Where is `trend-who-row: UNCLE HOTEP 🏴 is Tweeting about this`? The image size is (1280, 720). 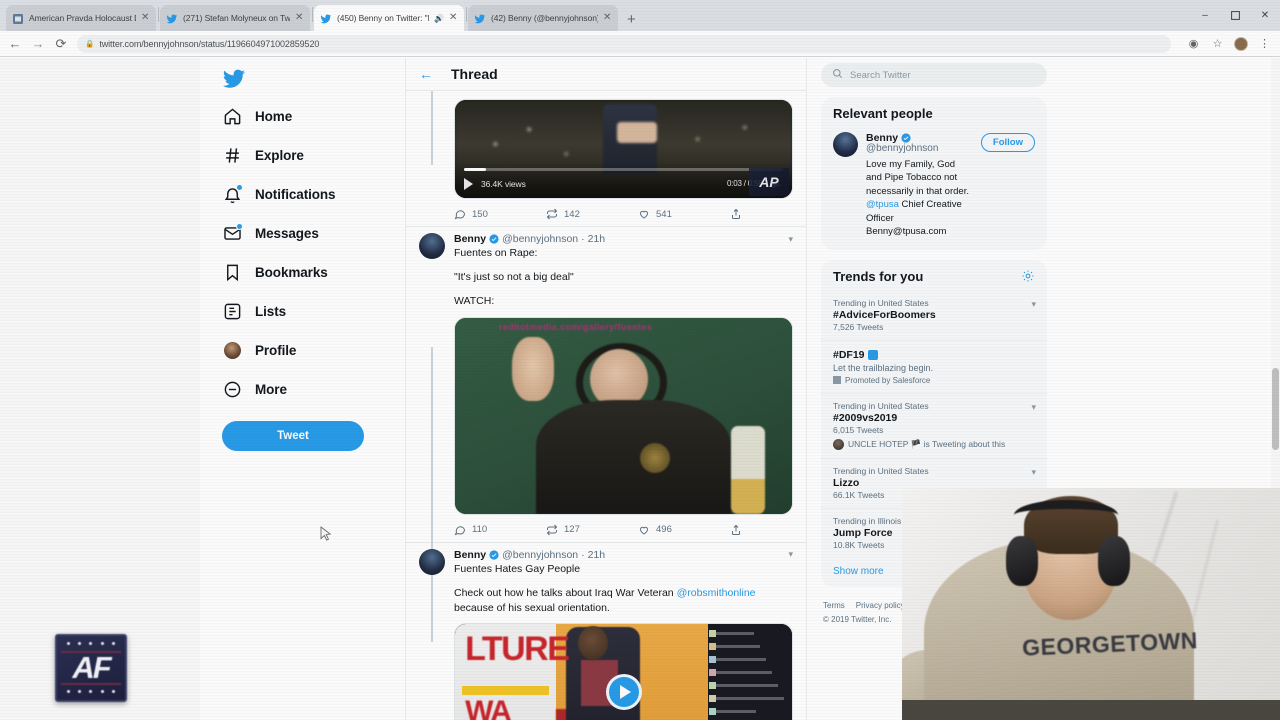
trend-who-row: UNCLE HOTEP 🏴 is Tweeting about this is located at coordinates (934, 444).